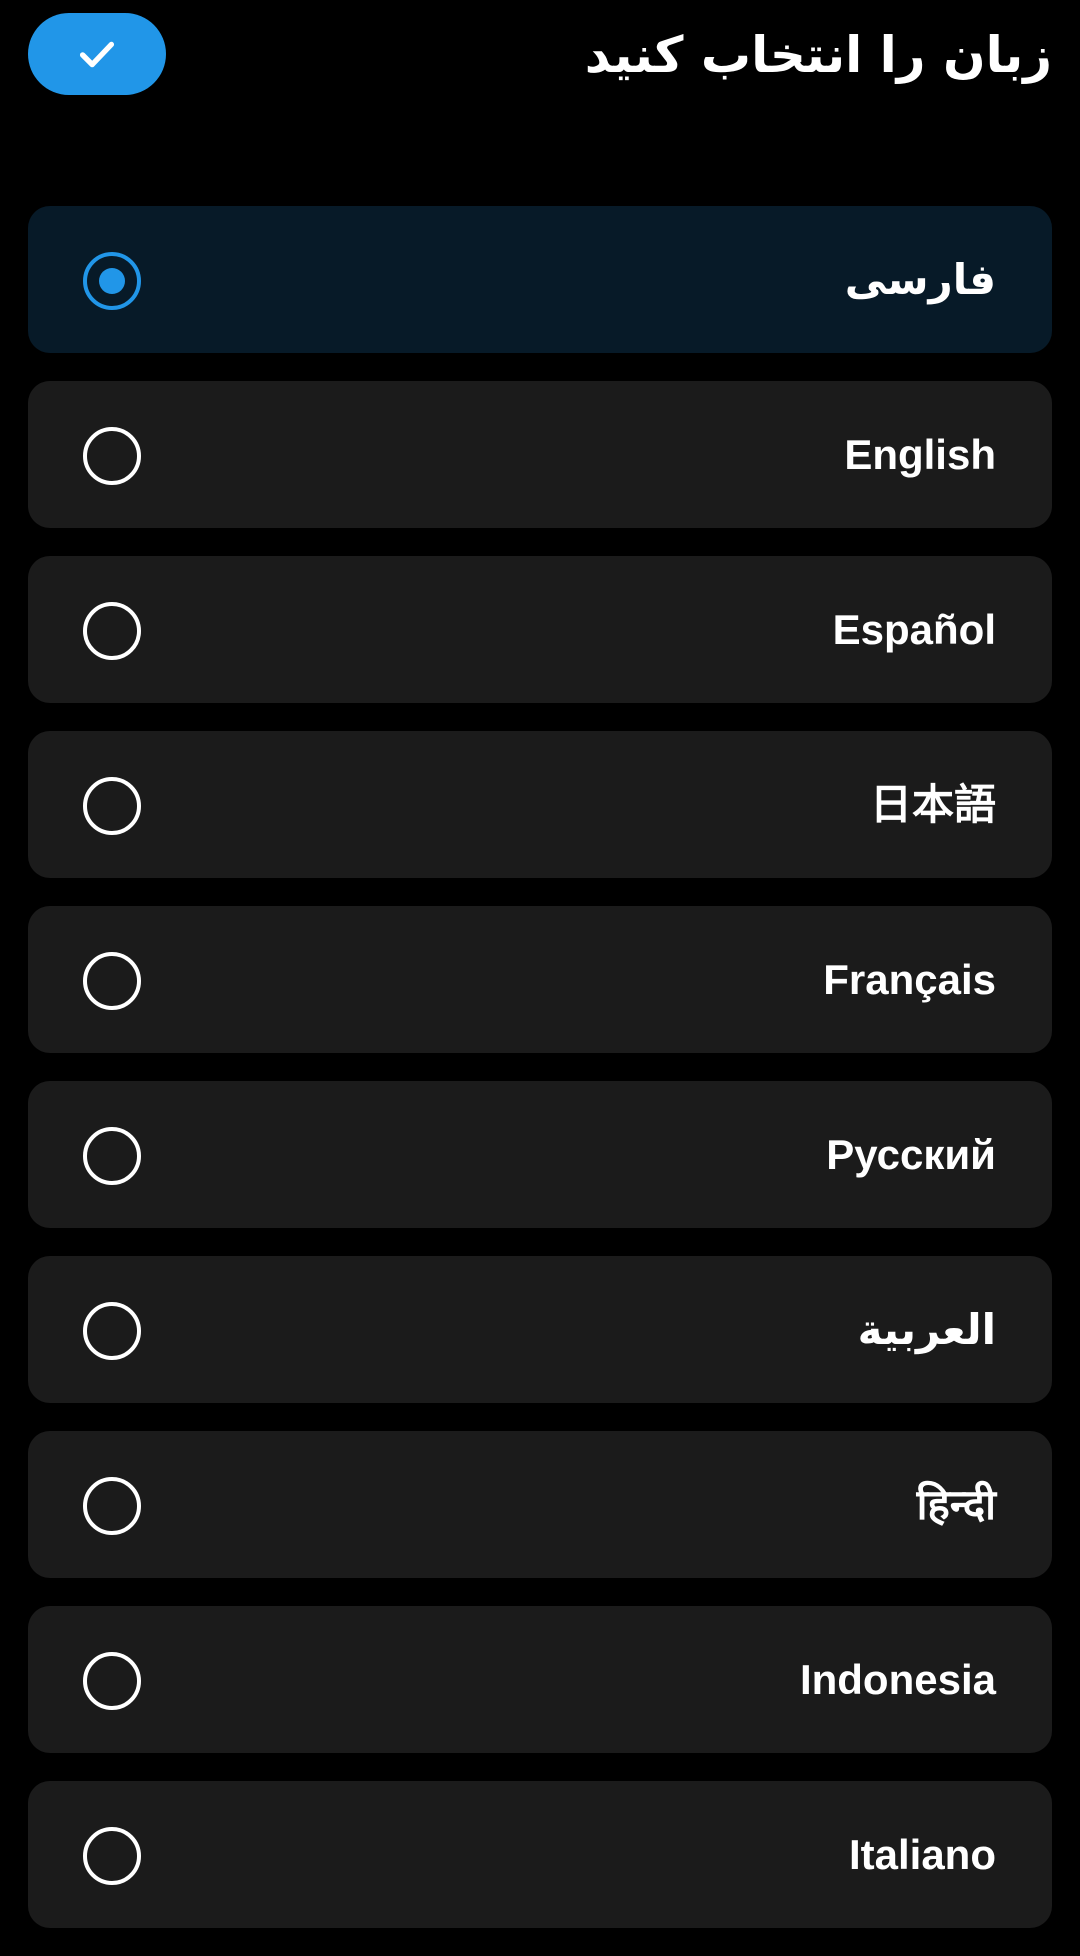  Describe the element at coordinates (956, 1504) in the screenshot. I see `language-label: हिन्दी` at that location.